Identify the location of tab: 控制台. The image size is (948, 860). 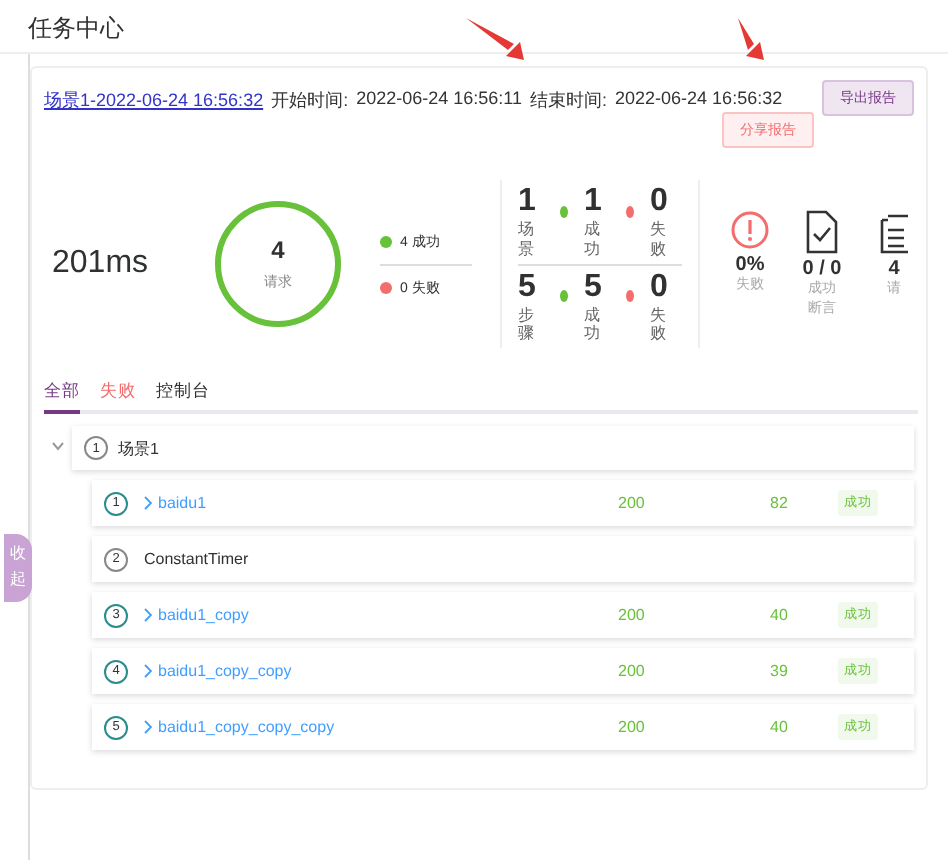
(183, 395).